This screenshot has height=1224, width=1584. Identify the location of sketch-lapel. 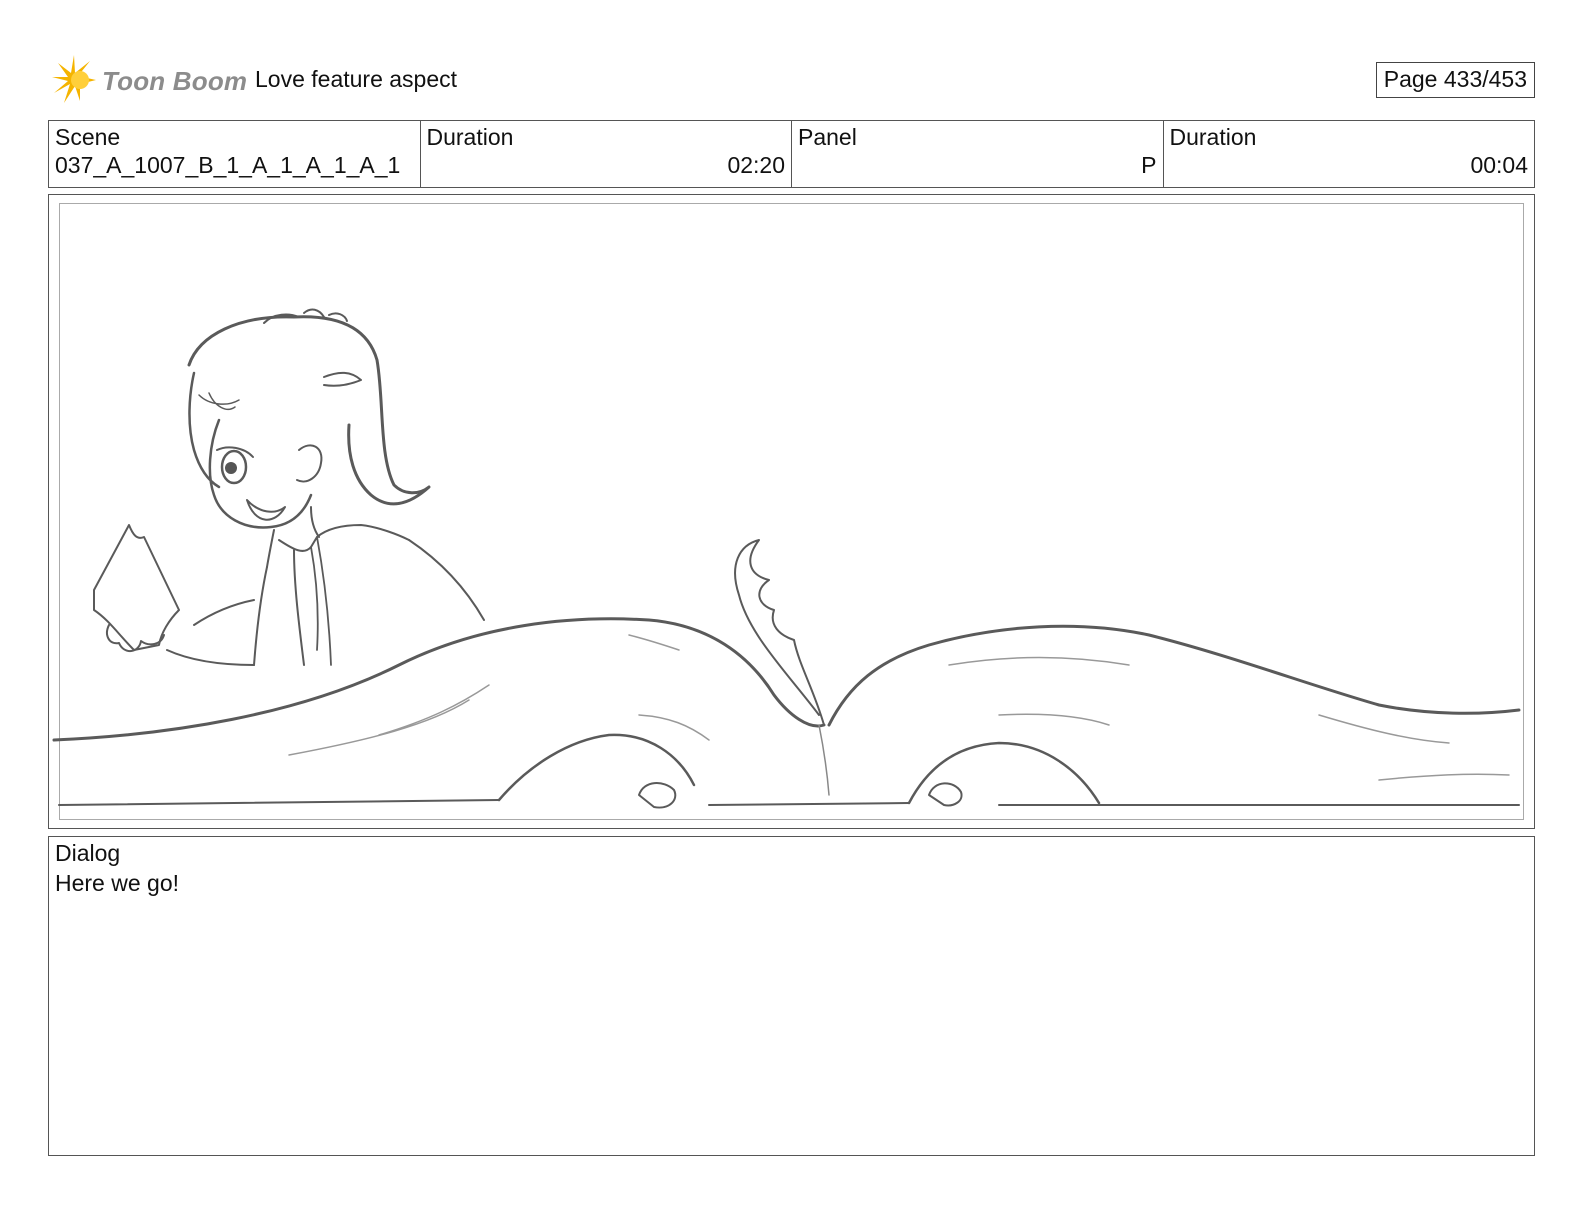
(321, 601).